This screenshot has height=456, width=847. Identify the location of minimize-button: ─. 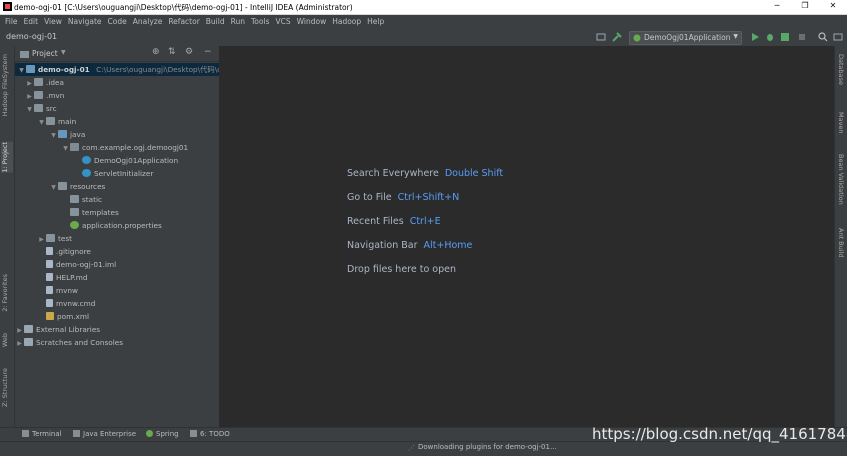
(777, 7).